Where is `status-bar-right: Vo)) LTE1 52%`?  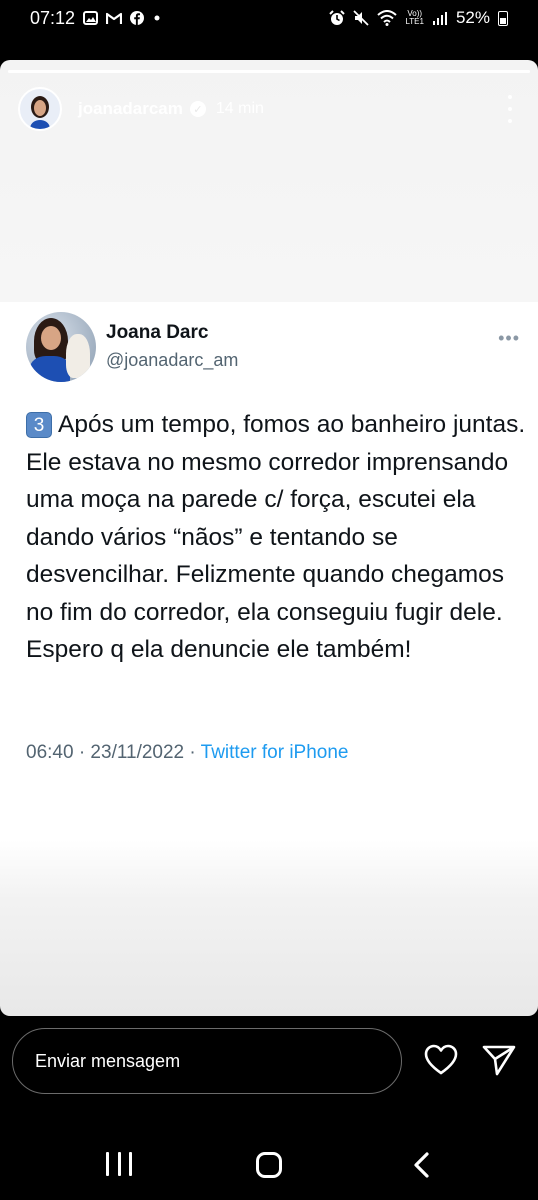 status-bar-right: Vo)) LTE1 52% is located at coordinates (418, 18).